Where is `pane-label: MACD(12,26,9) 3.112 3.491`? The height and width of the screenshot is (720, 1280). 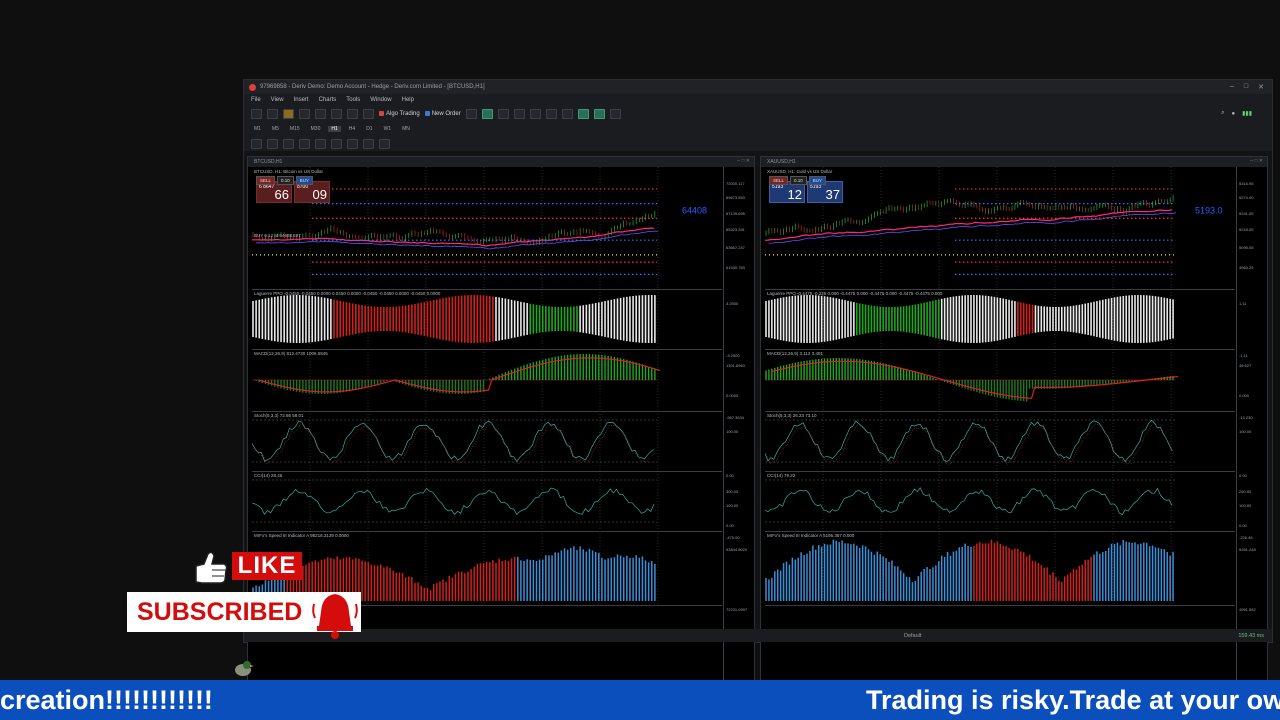
pane-label: MACD(12,26,9) 3.112 3.491 is located at coordinates (795, 353).